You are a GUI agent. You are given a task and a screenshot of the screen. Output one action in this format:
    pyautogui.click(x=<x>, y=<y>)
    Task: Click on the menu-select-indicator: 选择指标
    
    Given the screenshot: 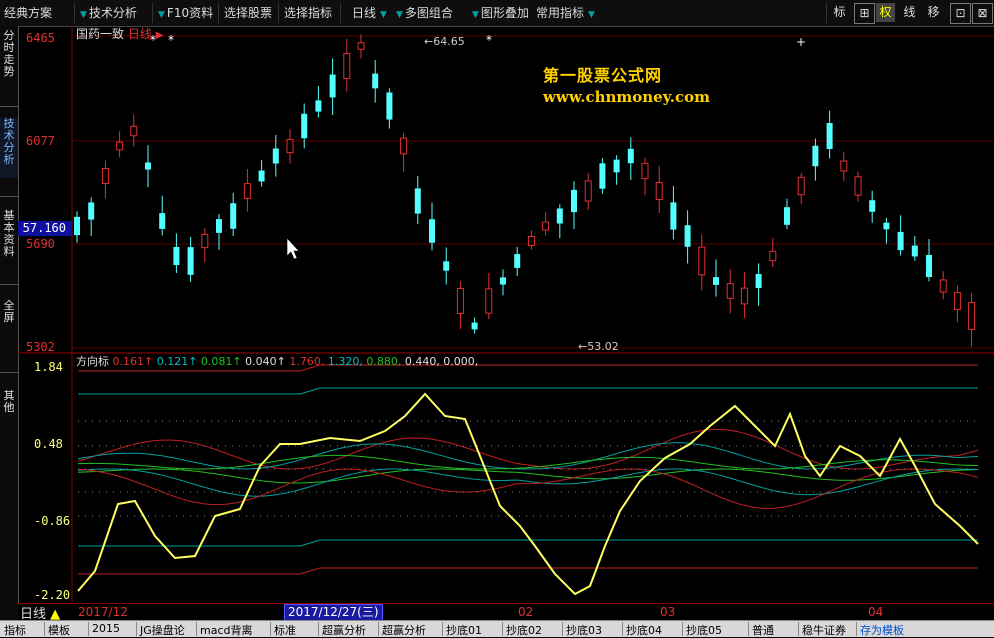 What is the action you would take?
    pyautogui.click(x=308, y=12)
    